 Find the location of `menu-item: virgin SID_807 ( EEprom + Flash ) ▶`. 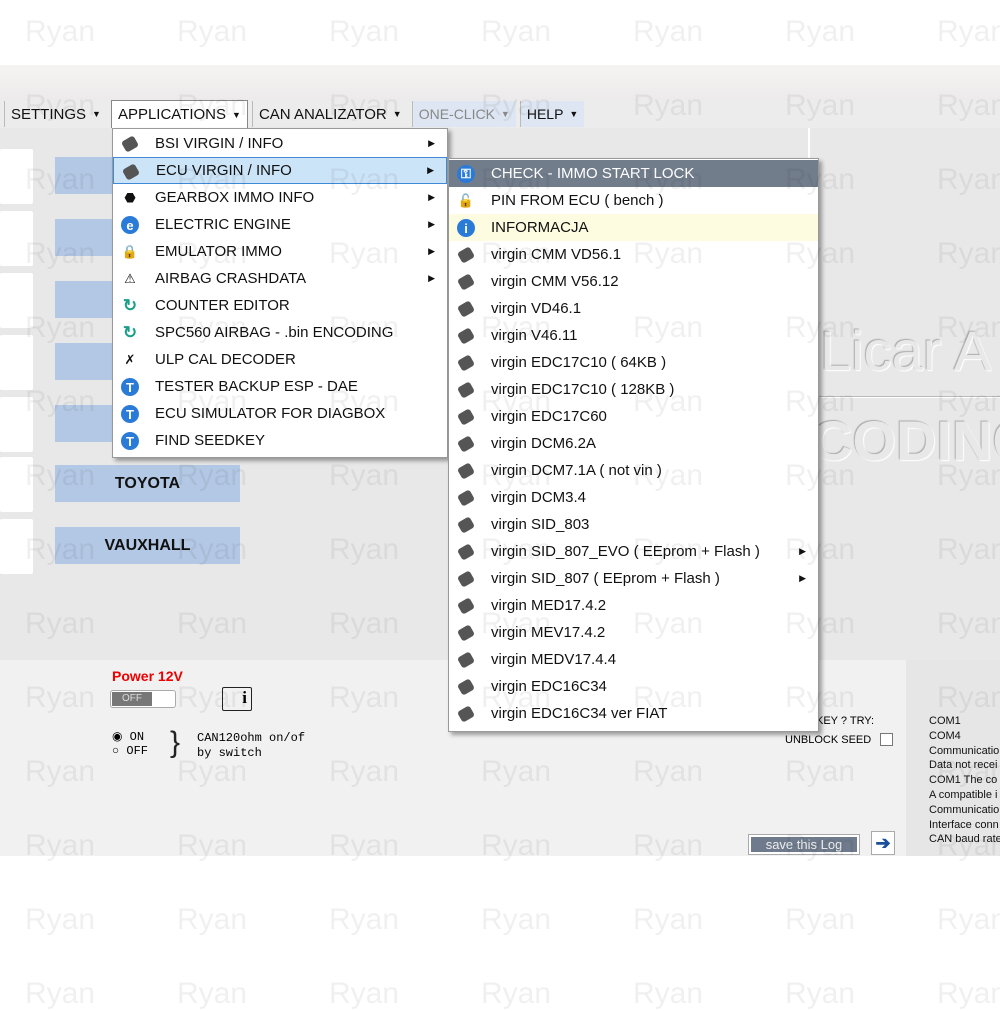

menu-item: virgin SID_807 ( EEprom + Flash ) ▶ is located at coordinates (633, 578).